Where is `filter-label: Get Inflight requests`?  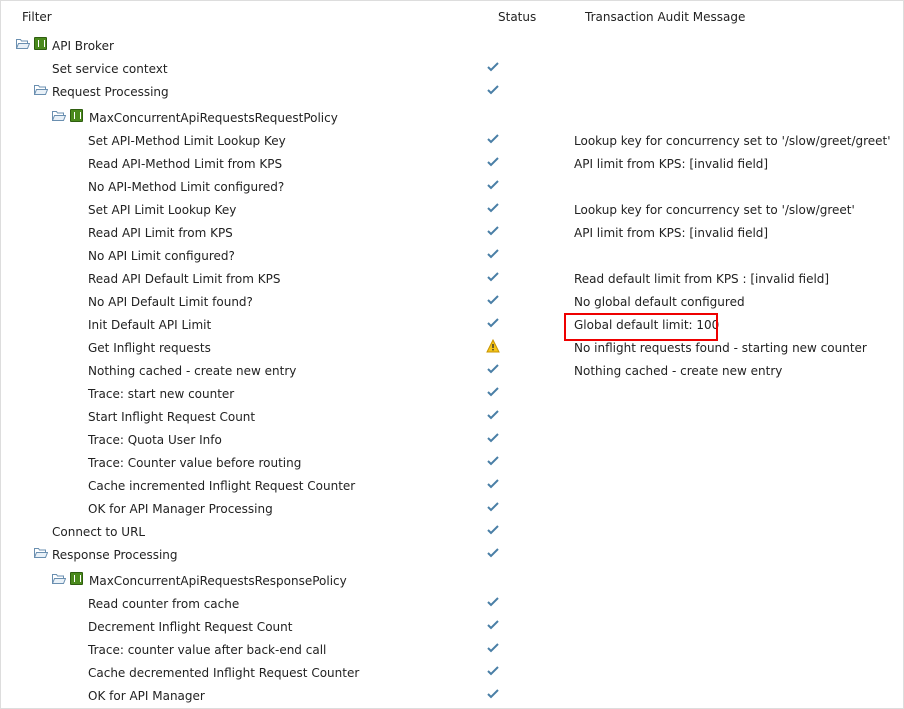
filter-label: Get Inflight requests is located at coordinates (149, 348).